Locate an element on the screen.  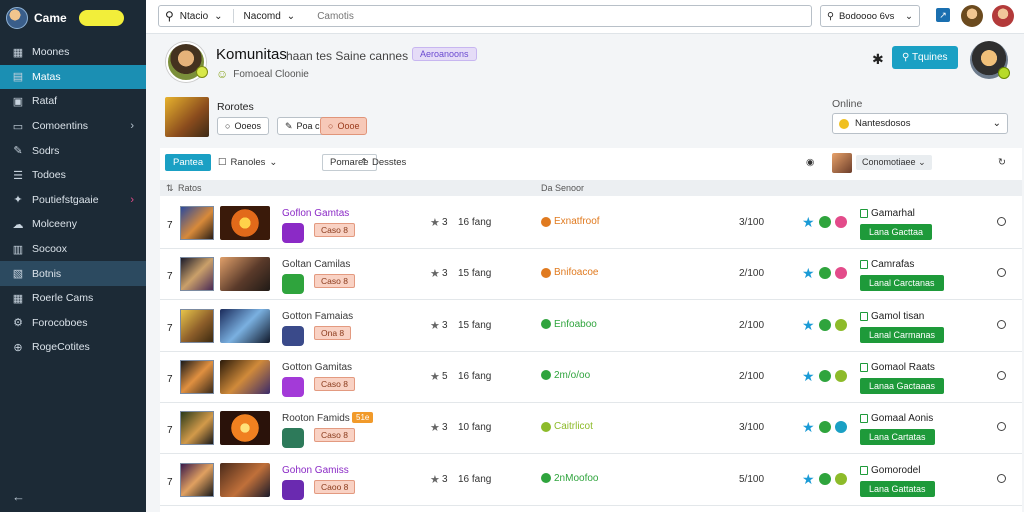
sidebar-item-11: ⚙ Forocoboes is located at coordinates (73, 323).